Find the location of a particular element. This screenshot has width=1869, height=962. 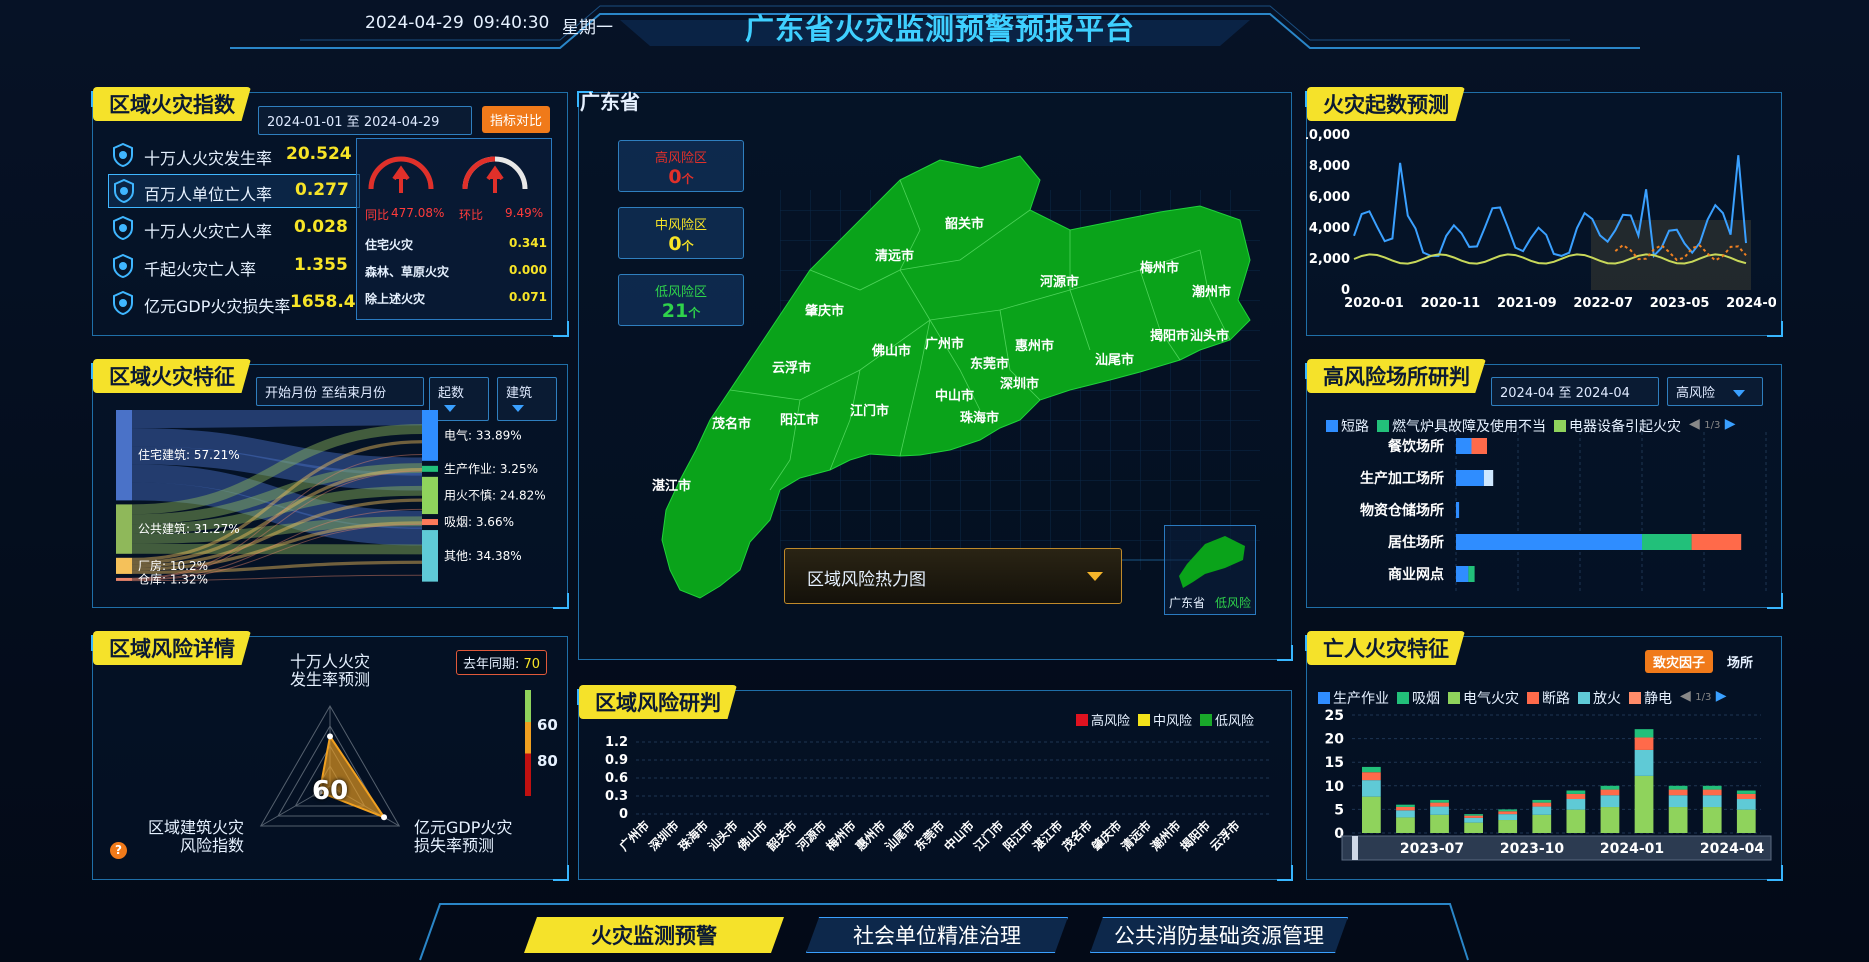

row-label: 生产加工场所 is located at coordinates (1402, 478).